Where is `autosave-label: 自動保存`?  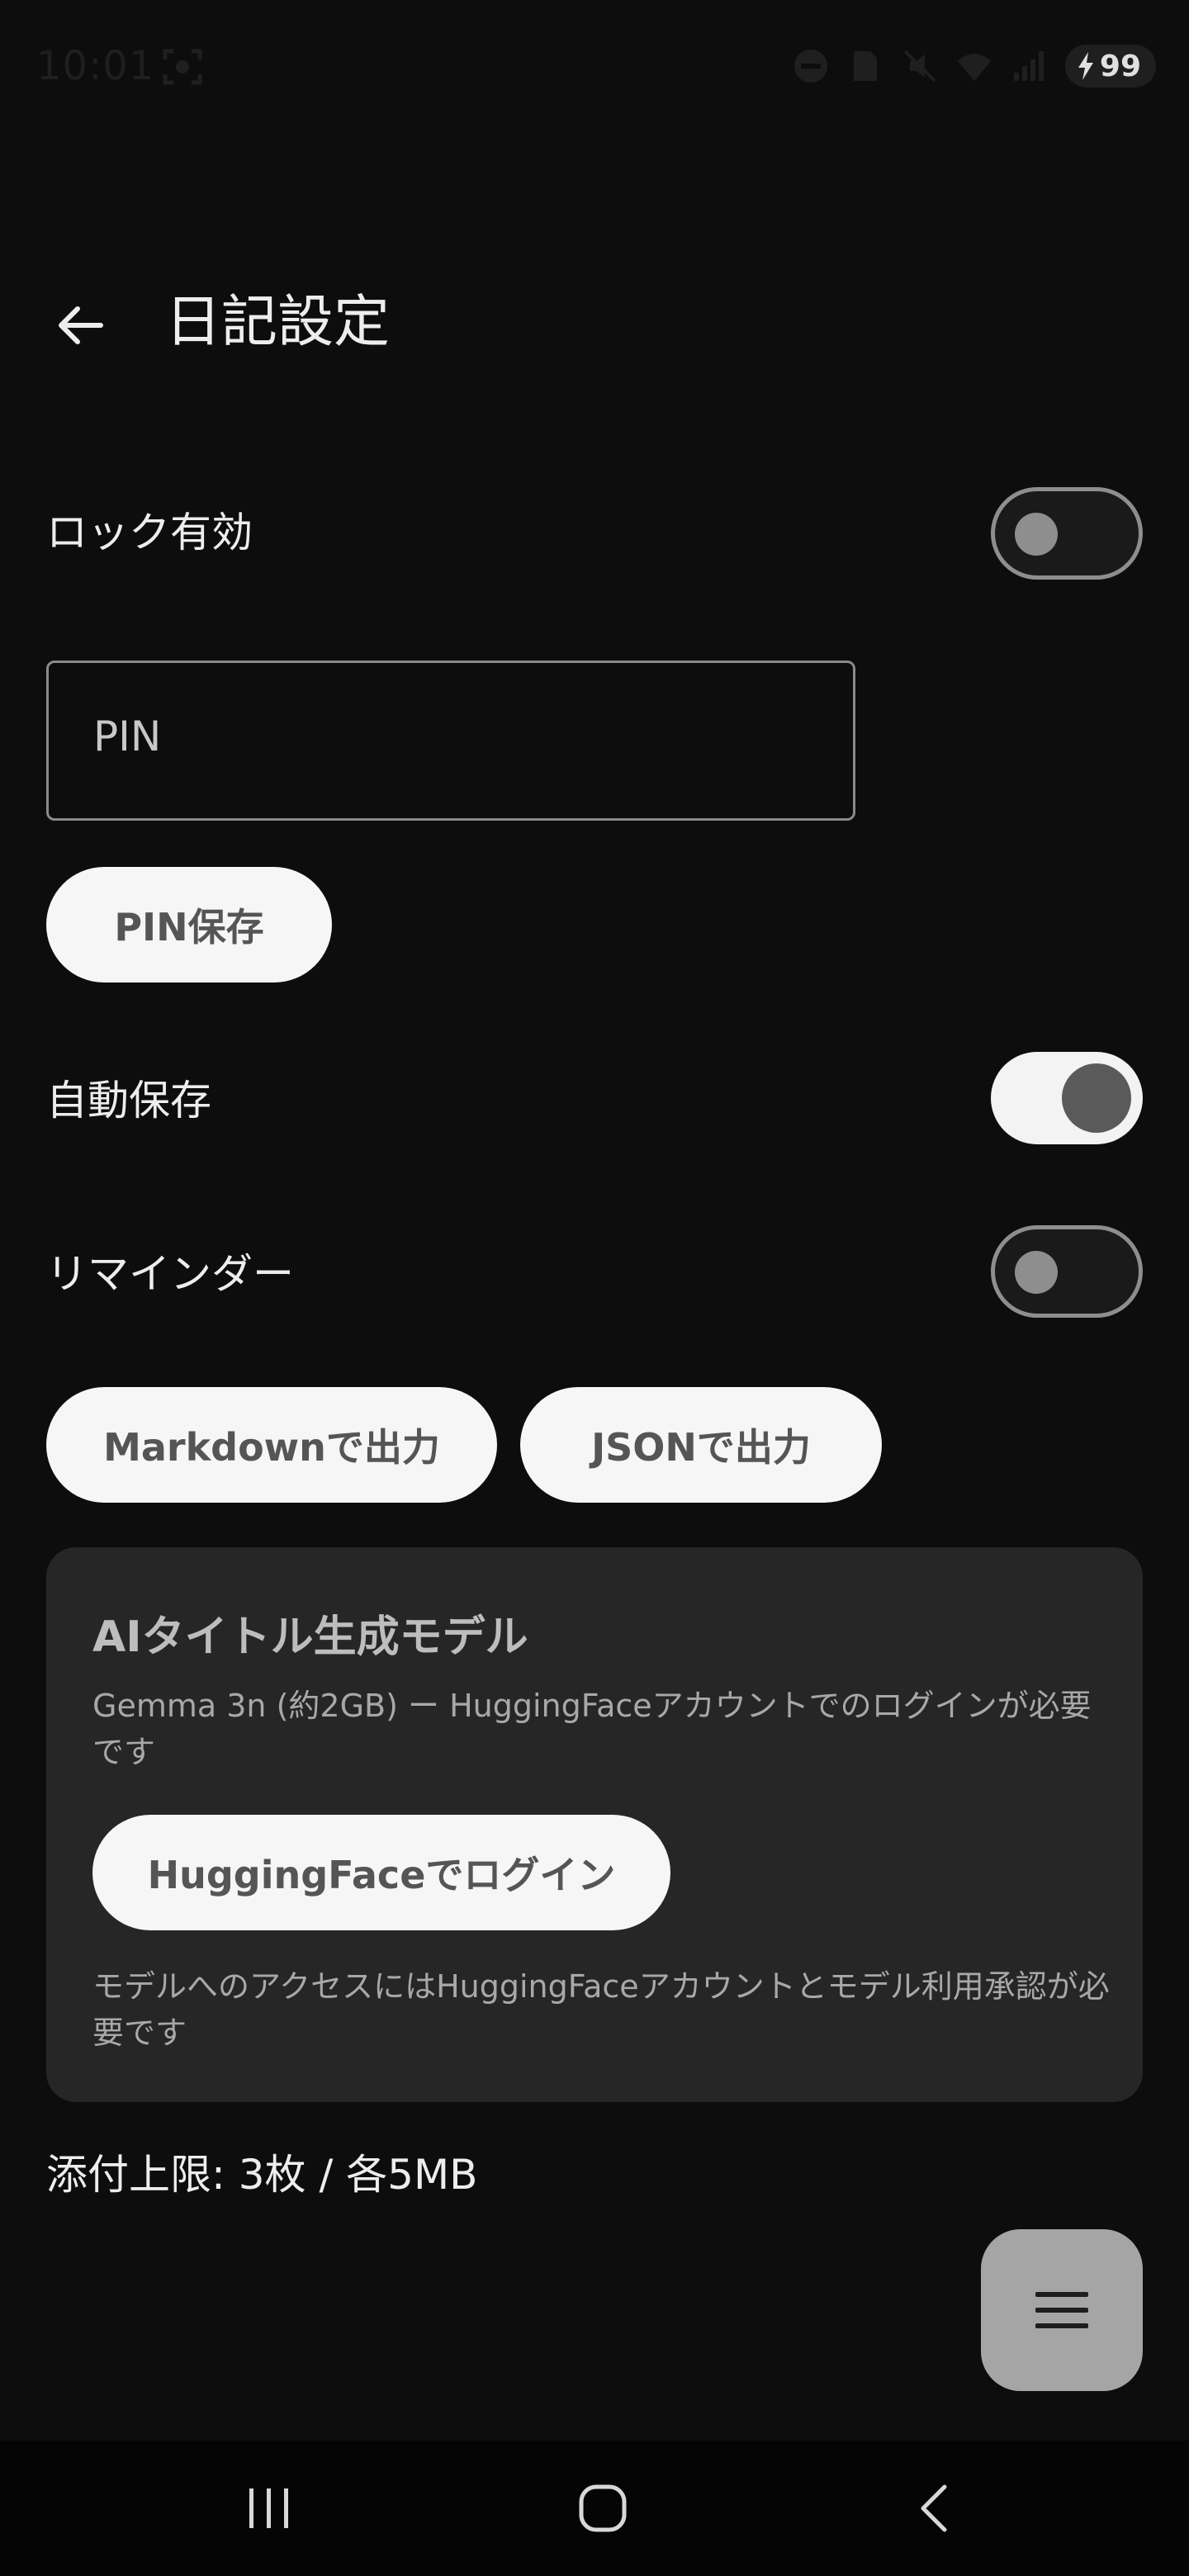 autosave-label: 自動保存 is located at coordinates (128, 1101).